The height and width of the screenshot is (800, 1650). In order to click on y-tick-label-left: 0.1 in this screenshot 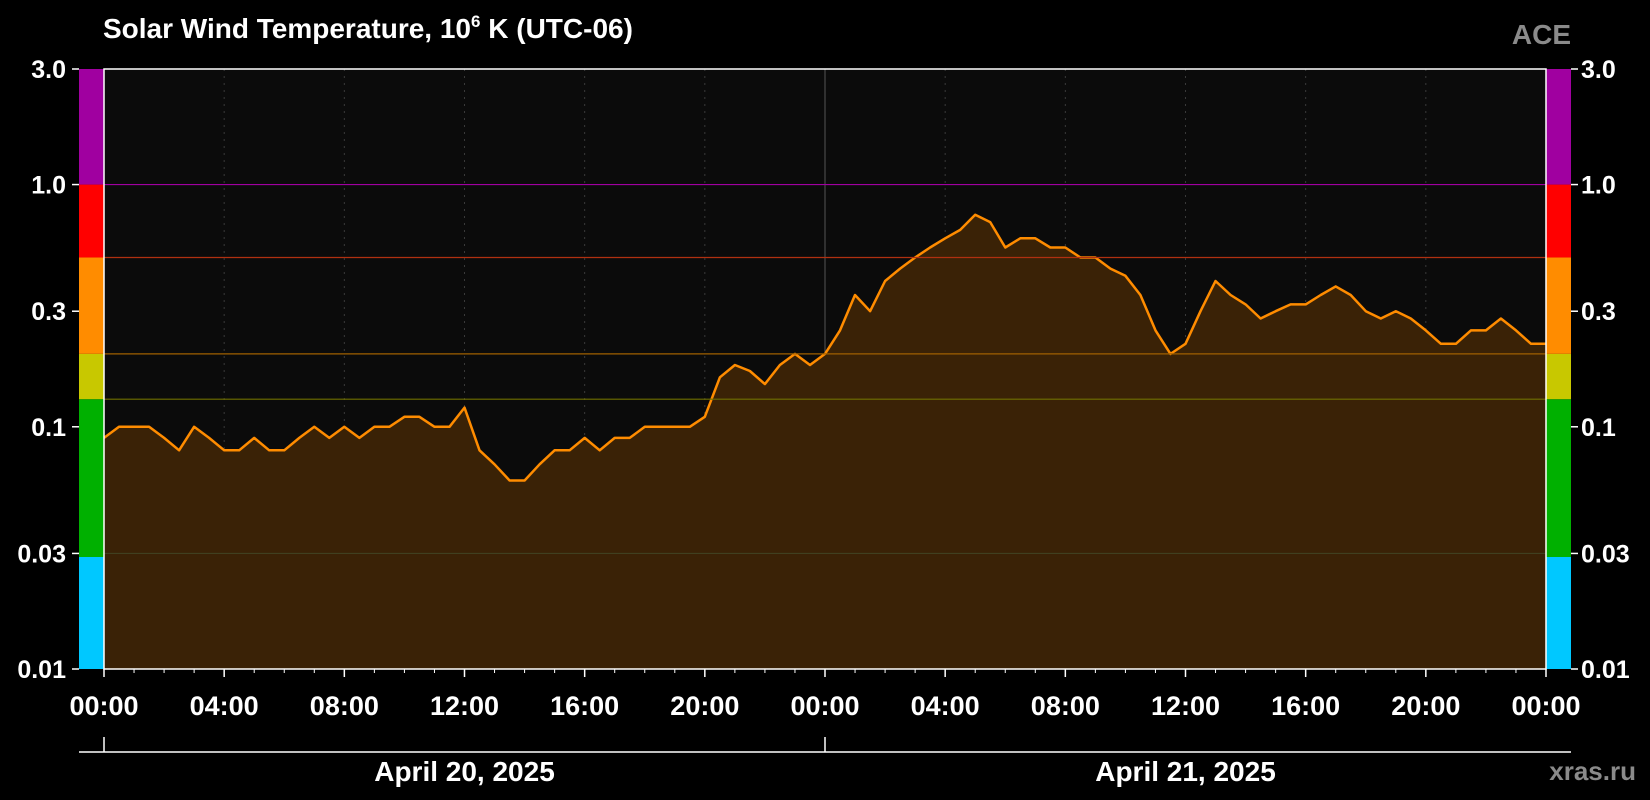, I will do `click(48, 428)`.